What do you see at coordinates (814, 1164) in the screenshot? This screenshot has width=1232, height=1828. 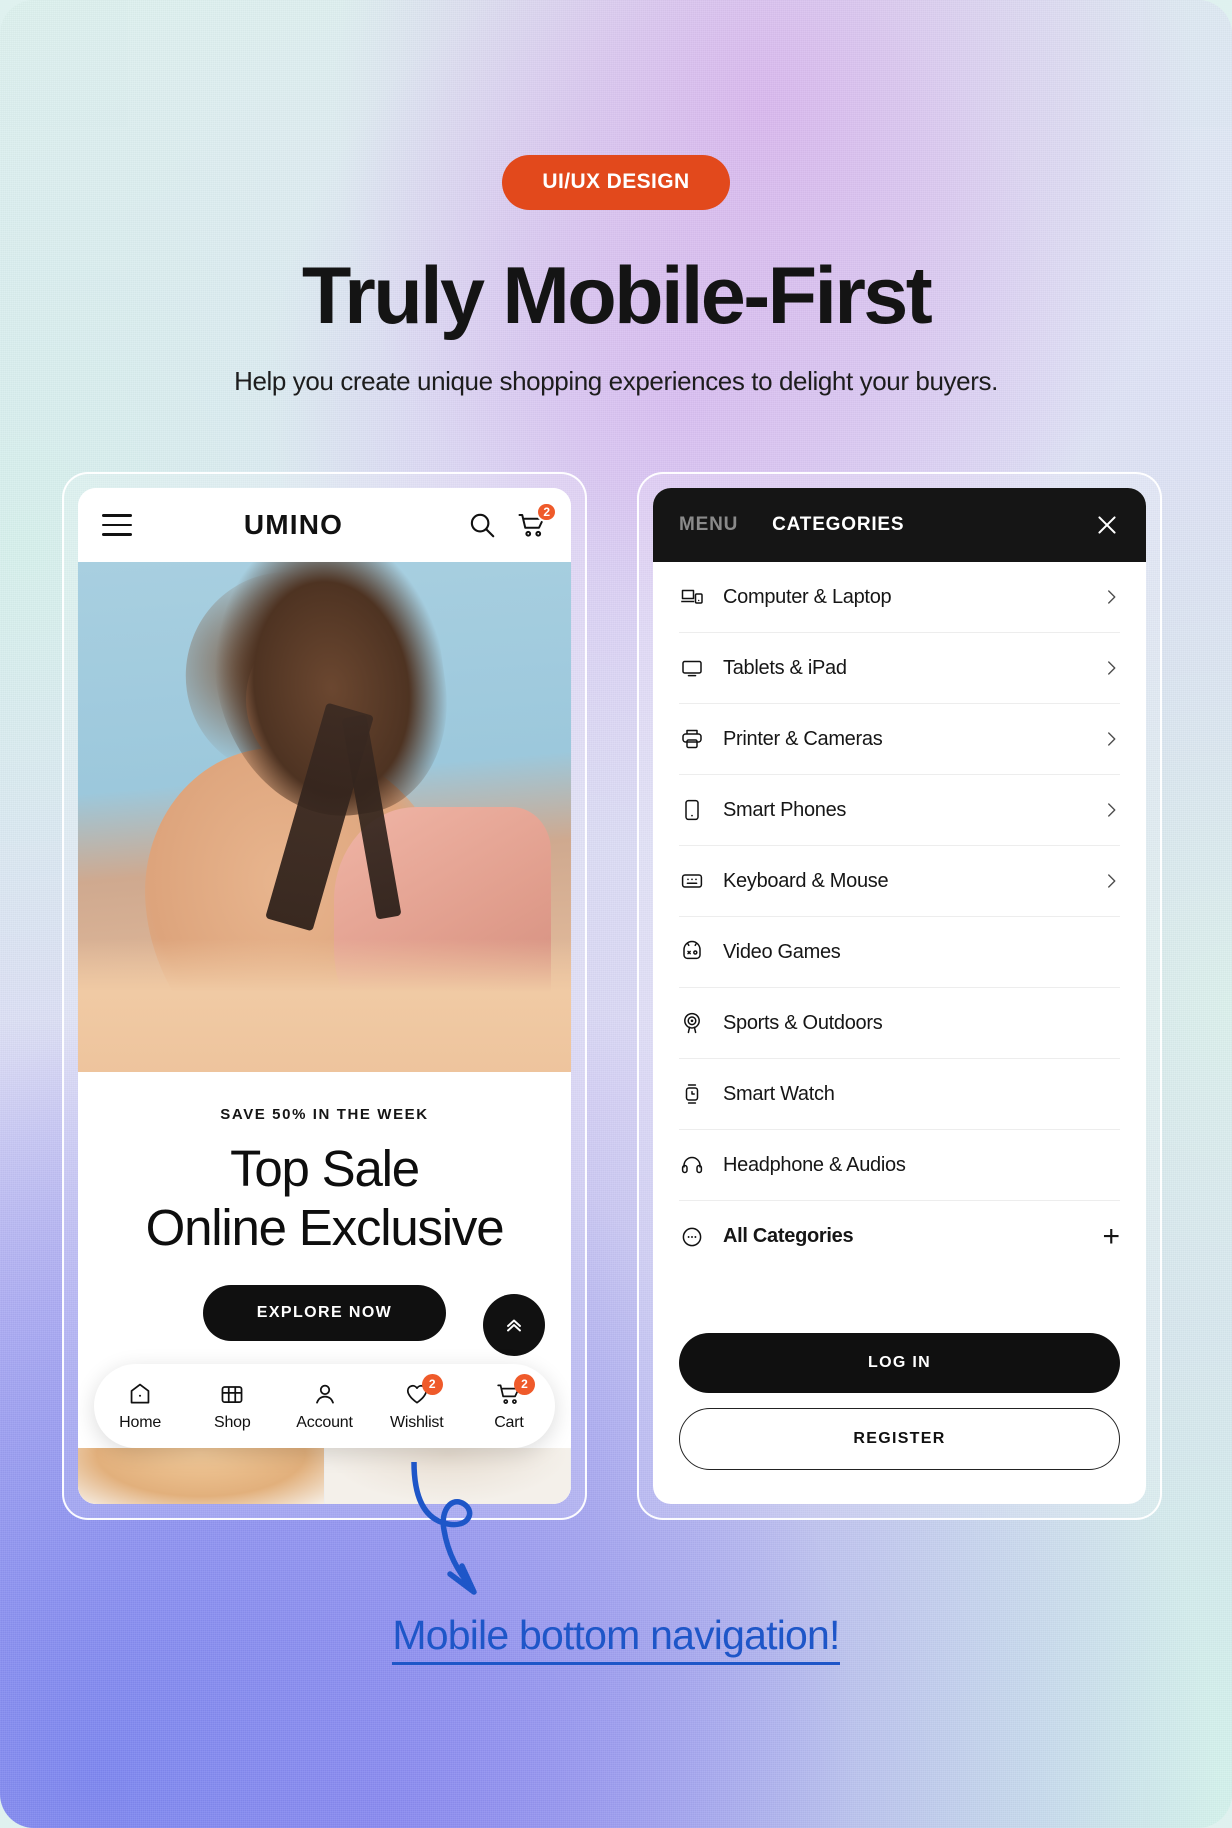 I see `category-label: Headphone & Audios` at bounding box center [814, 1164].